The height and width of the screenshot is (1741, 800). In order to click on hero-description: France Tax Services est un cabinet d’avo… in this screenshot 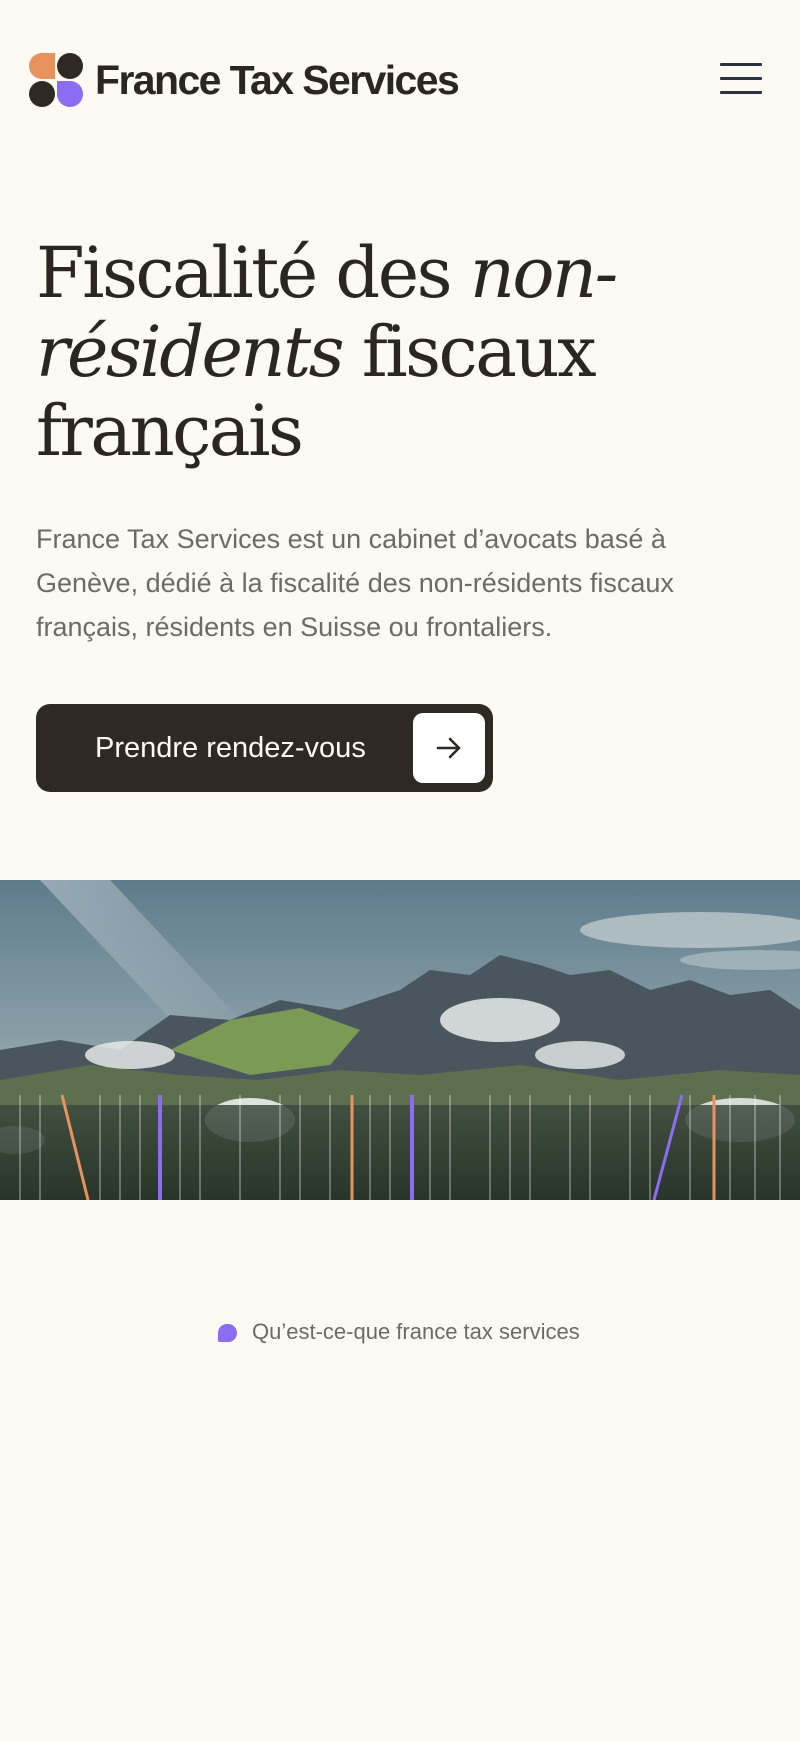, I will do `click(355, 583)`.